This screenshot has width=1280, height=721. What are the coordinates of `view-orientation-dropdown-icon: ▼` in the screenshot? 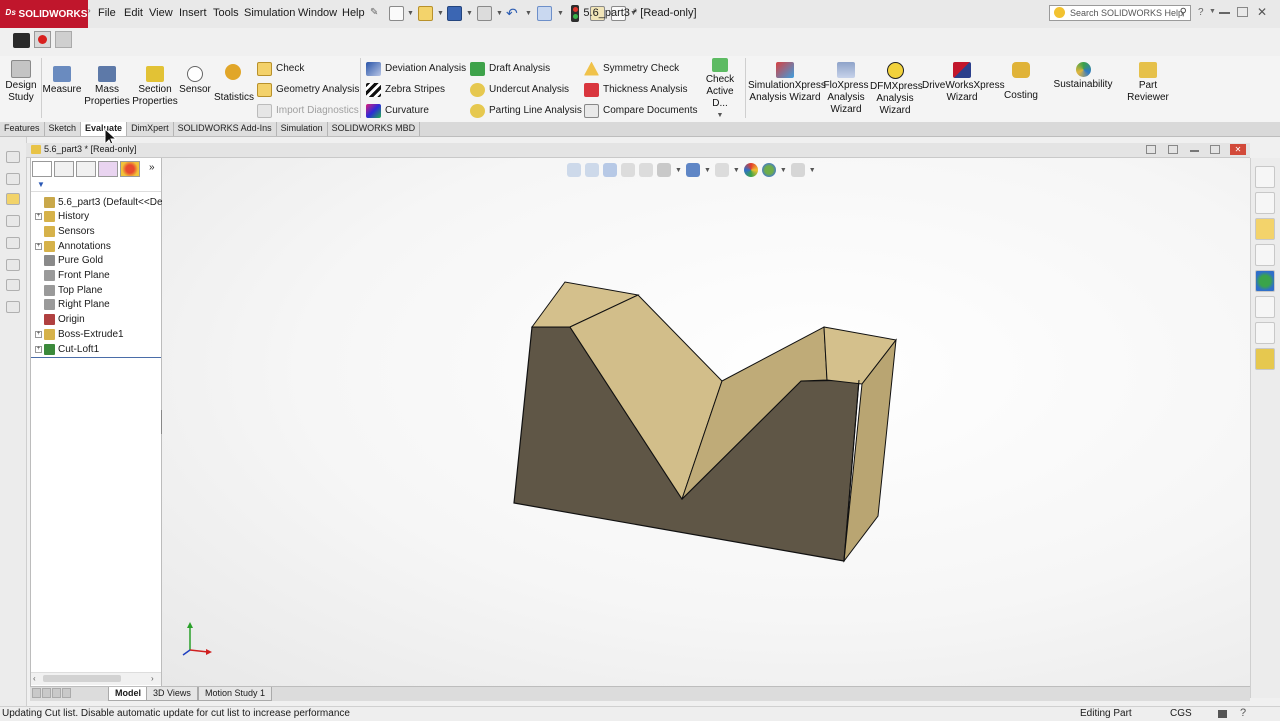 It's located at (678, 170).